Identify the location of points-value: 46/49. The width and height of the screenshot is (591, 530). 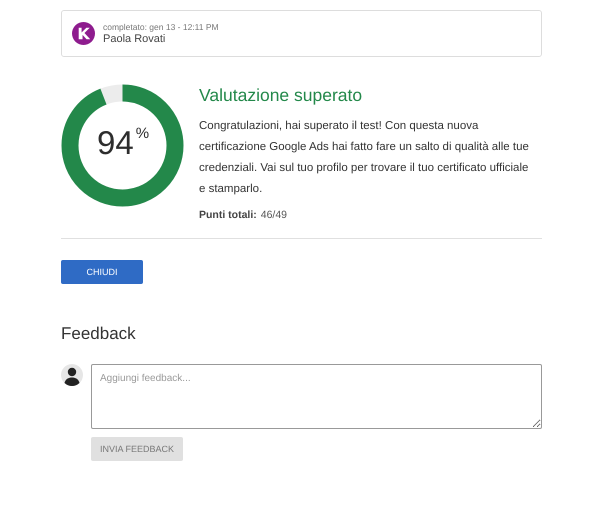
(274, 215).